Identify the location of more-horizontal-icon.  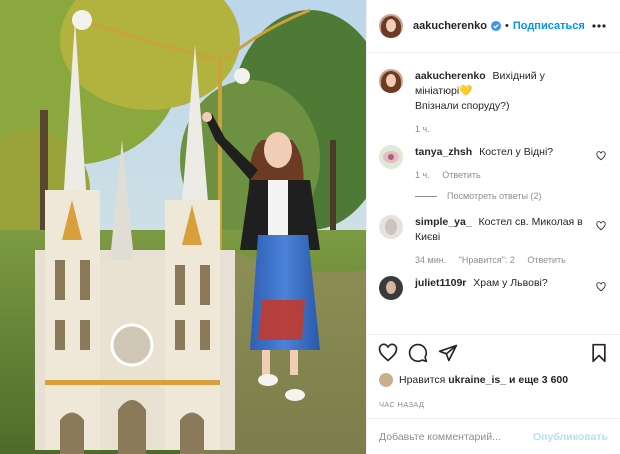
(599, 26).